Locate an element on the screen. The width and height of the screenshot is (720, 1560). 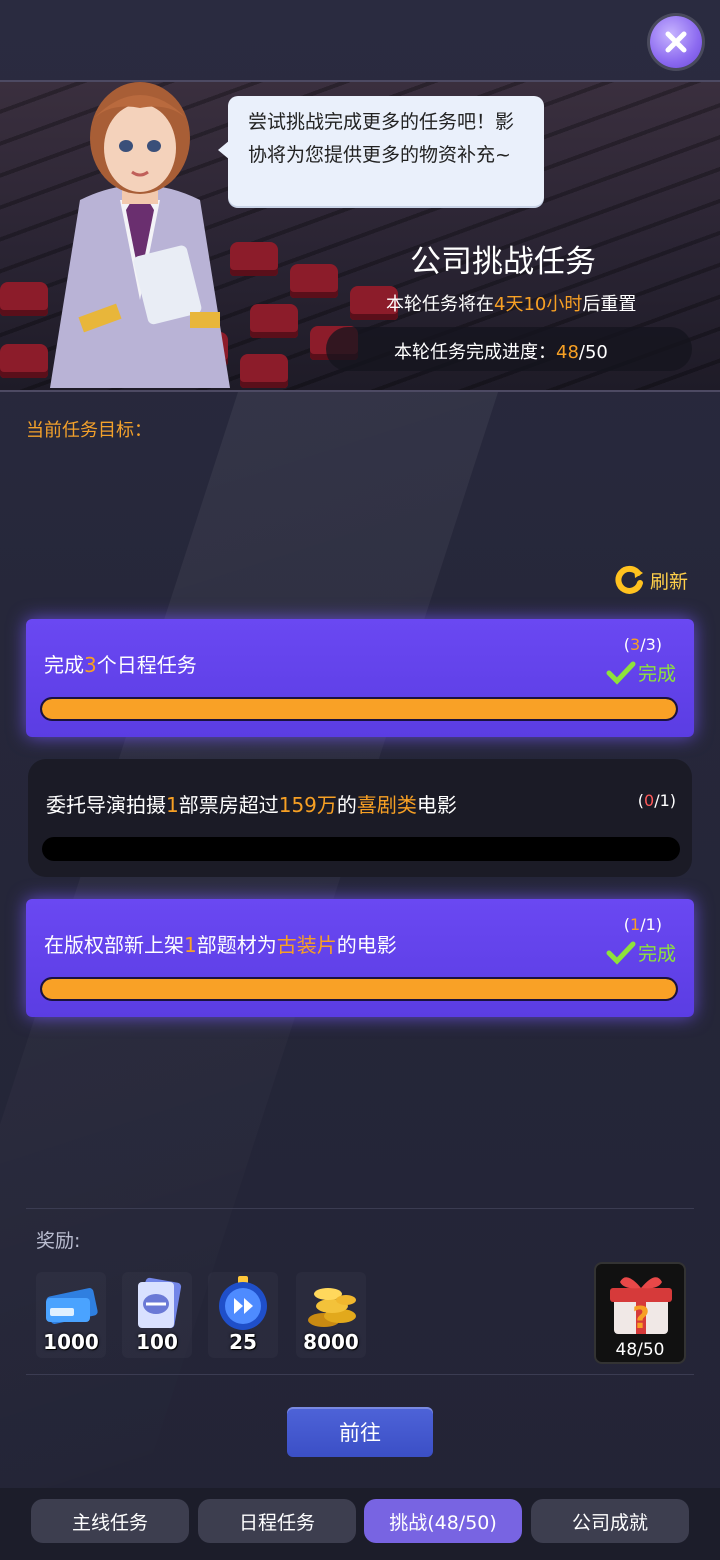
mystery-gift-box: ? 48/50 is located at coordinates (640, 1313).